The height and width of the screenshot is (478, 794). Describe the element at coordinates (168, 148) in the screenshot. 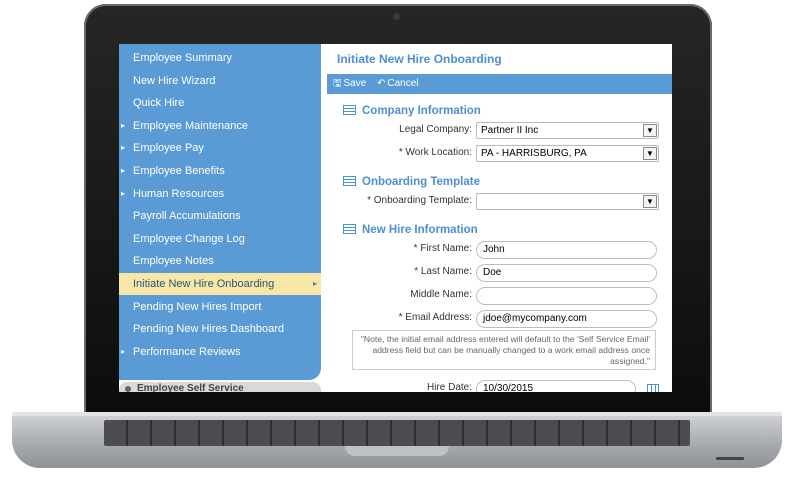

I see `sidebar-item-label: Employee Pay` at that location.